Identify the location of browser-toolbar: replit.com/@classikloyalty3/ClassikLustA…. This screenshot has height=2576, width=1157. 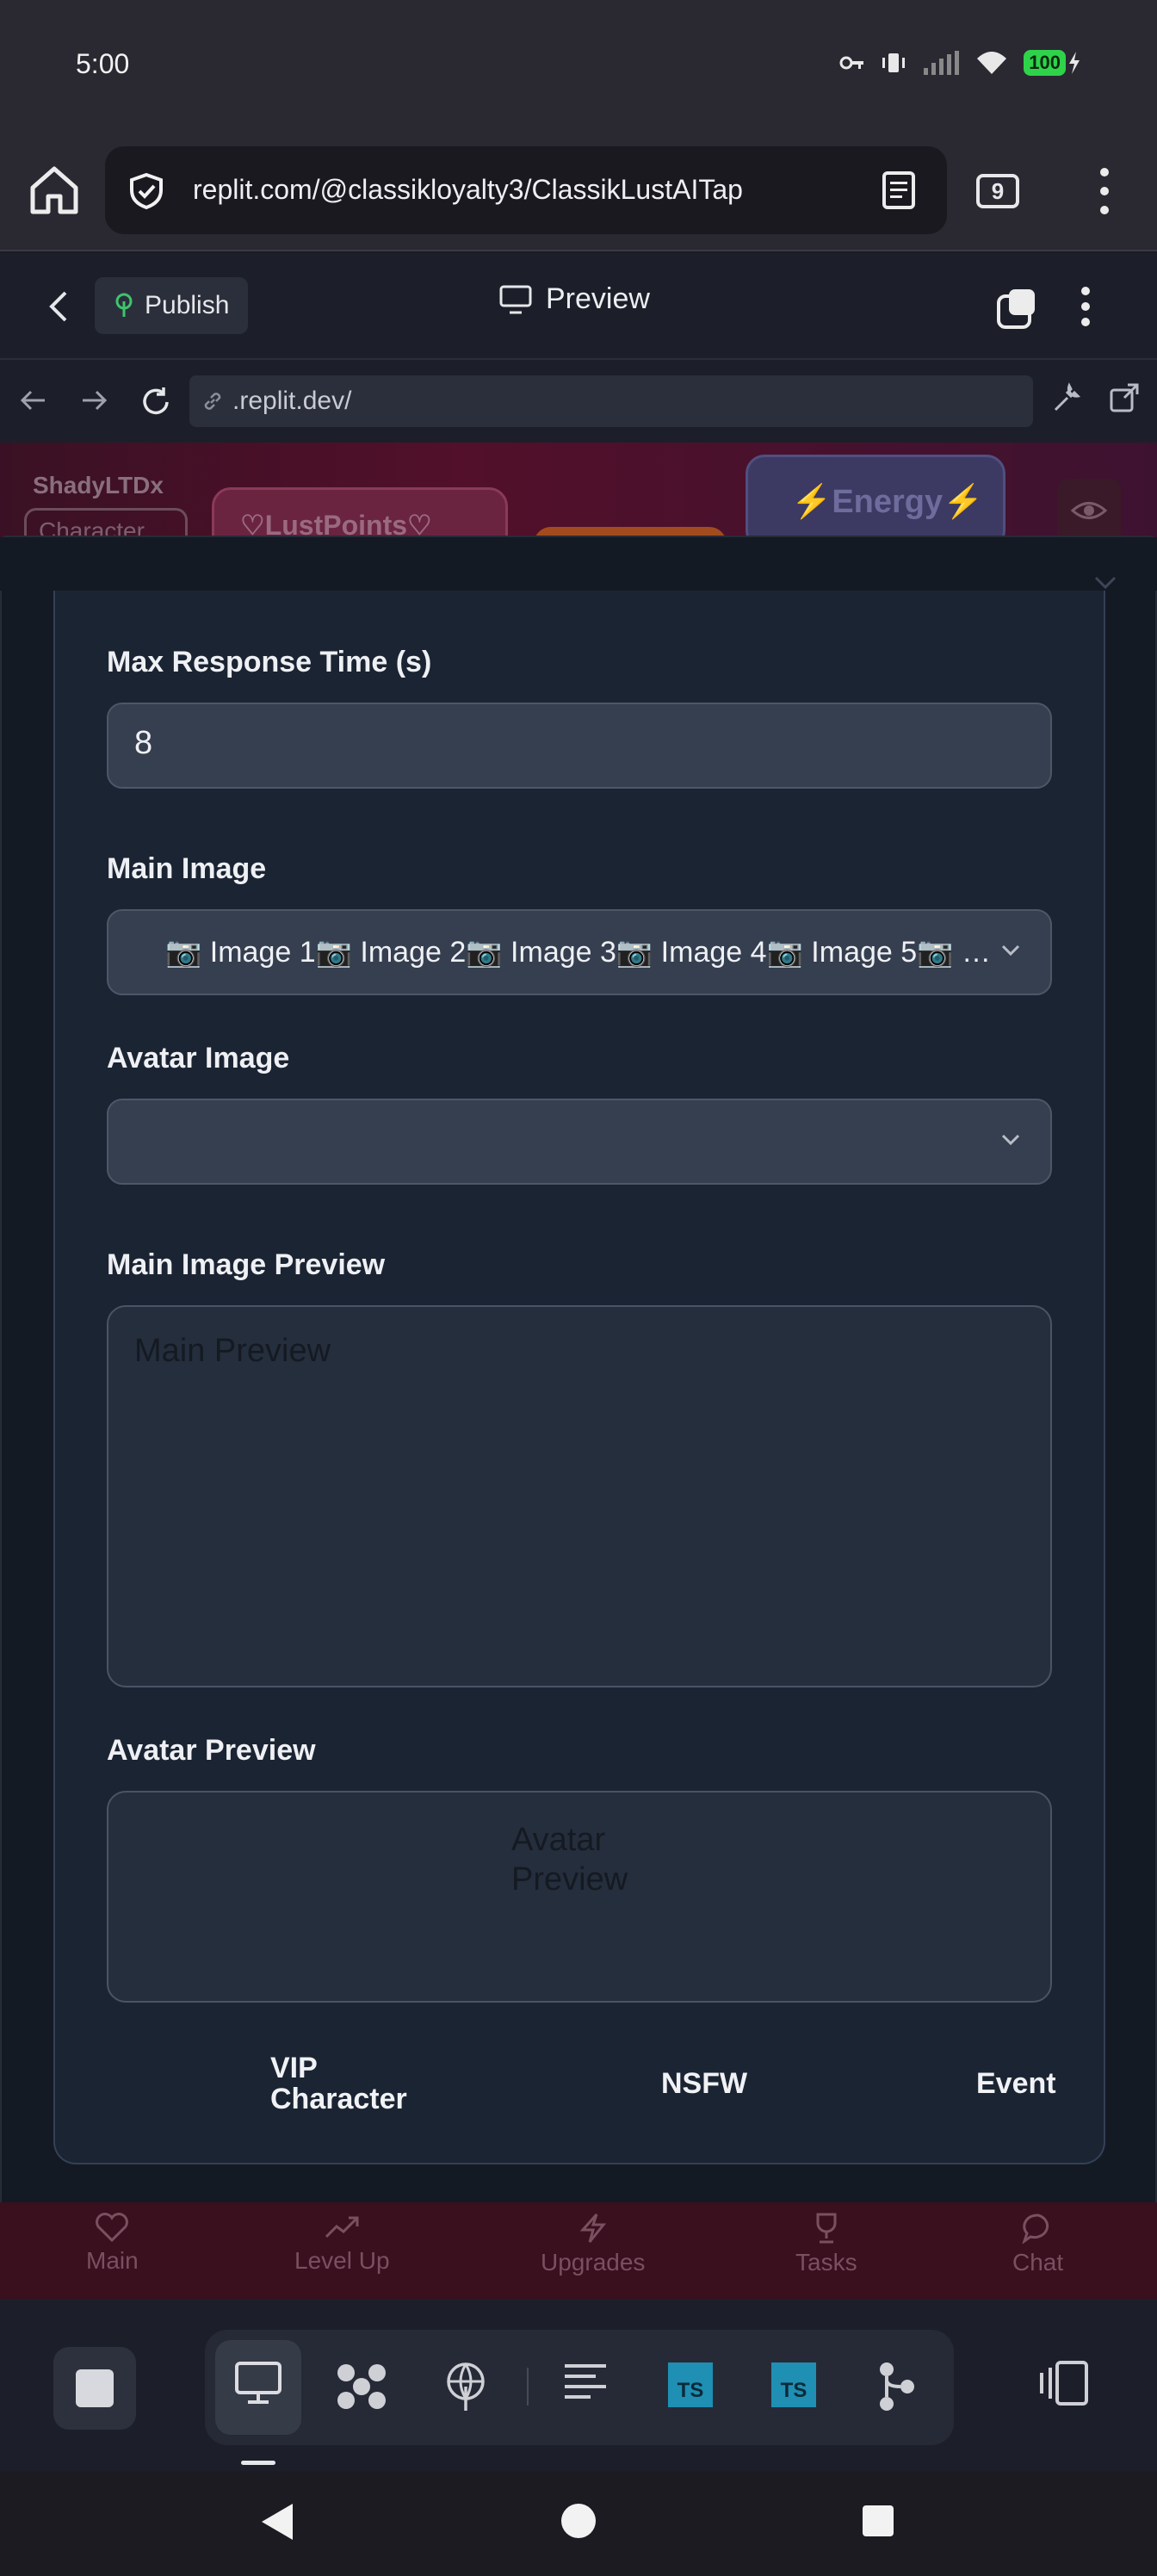
(579, 190).